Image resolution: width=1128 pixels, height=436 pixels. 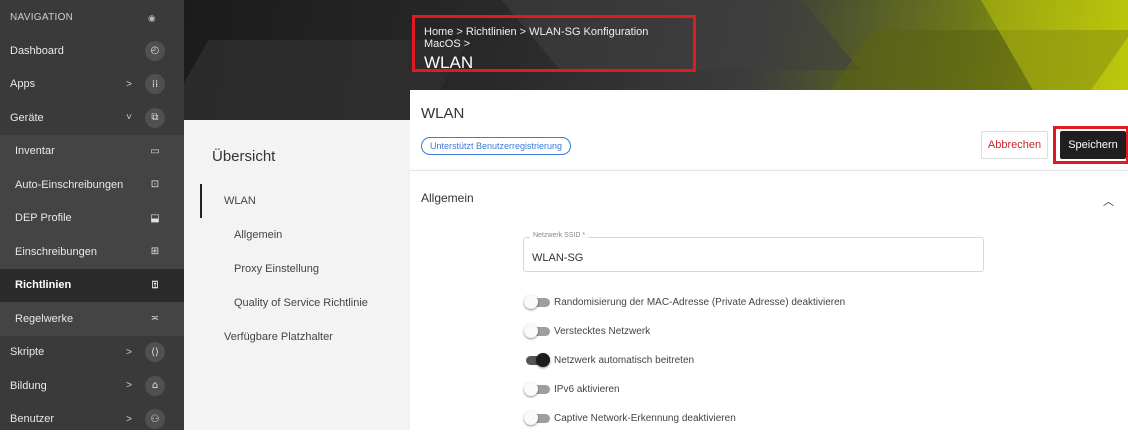 I want to click on apps-grid-icon: ⁞⁞, so click(x=155, y=84).